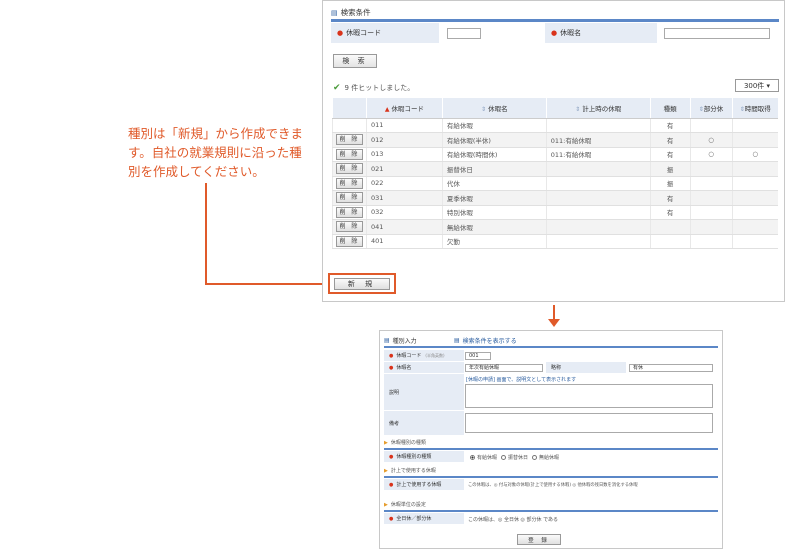 This screenshot has width=787, height=552. Describe the element at coordinates (504, 368) in the screenshot. I see `name-field: 年次有給休暇` at that location.